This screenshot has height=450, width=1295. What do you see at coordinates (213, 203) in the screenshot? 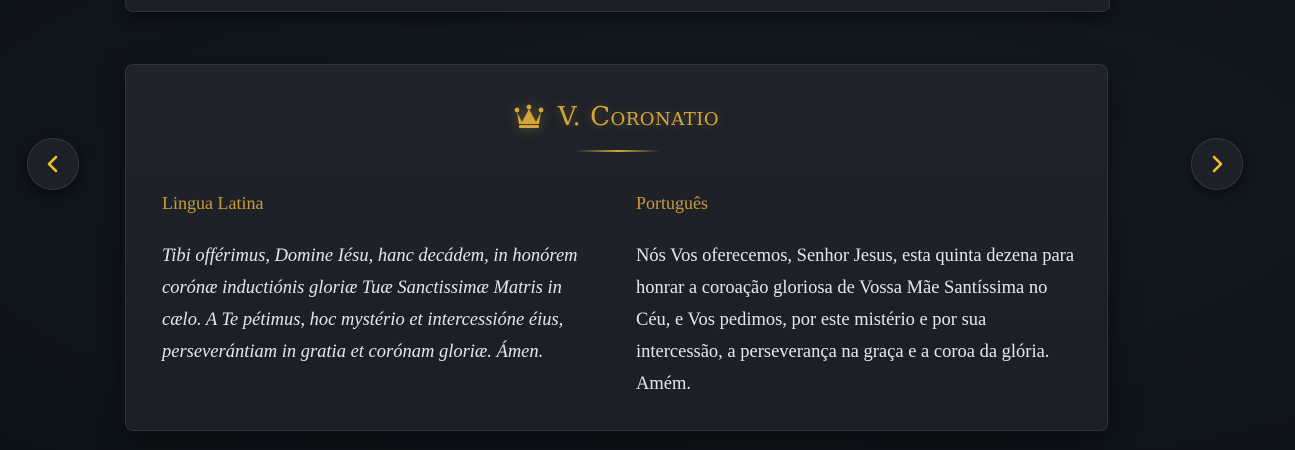
I see `latin-heading: Lingua Latina` at bounding box center [213, 203].